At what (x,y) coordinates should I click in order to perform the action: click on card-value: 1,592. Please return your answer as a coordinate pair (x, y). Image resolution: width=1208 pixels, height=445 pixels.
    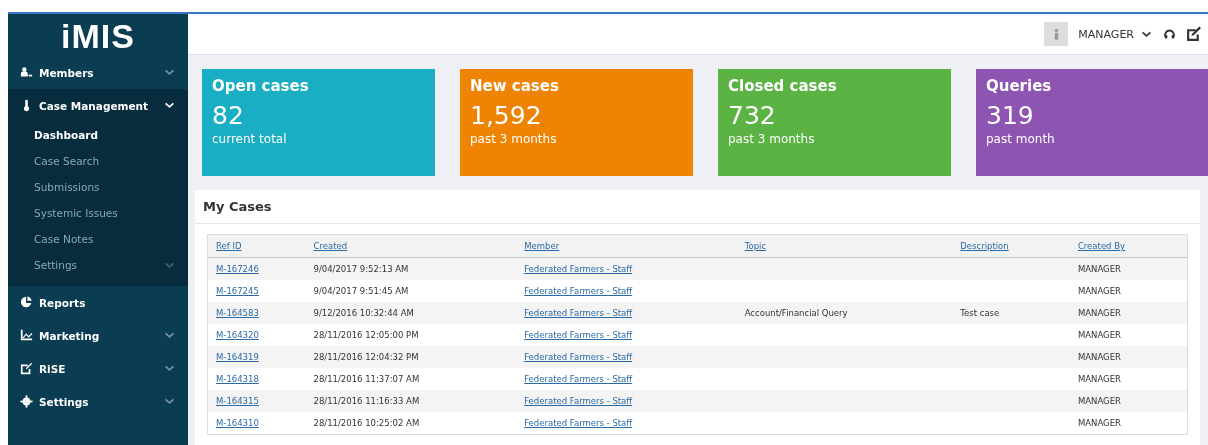
    Looking at the image, I should click on (506, 115).